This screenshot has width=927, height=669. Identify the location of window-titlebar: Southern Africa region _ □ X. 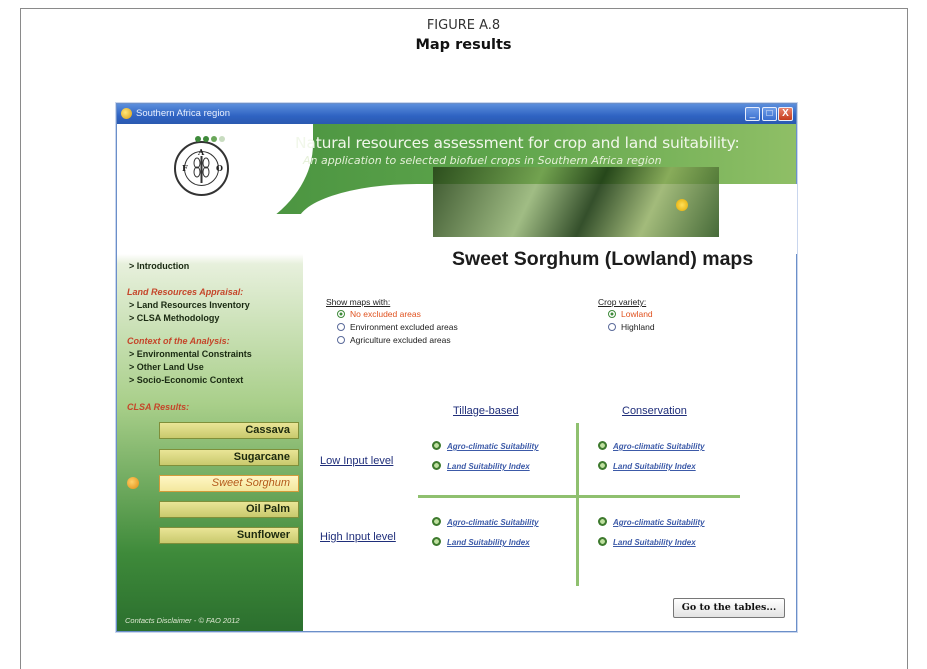
(456, 114).